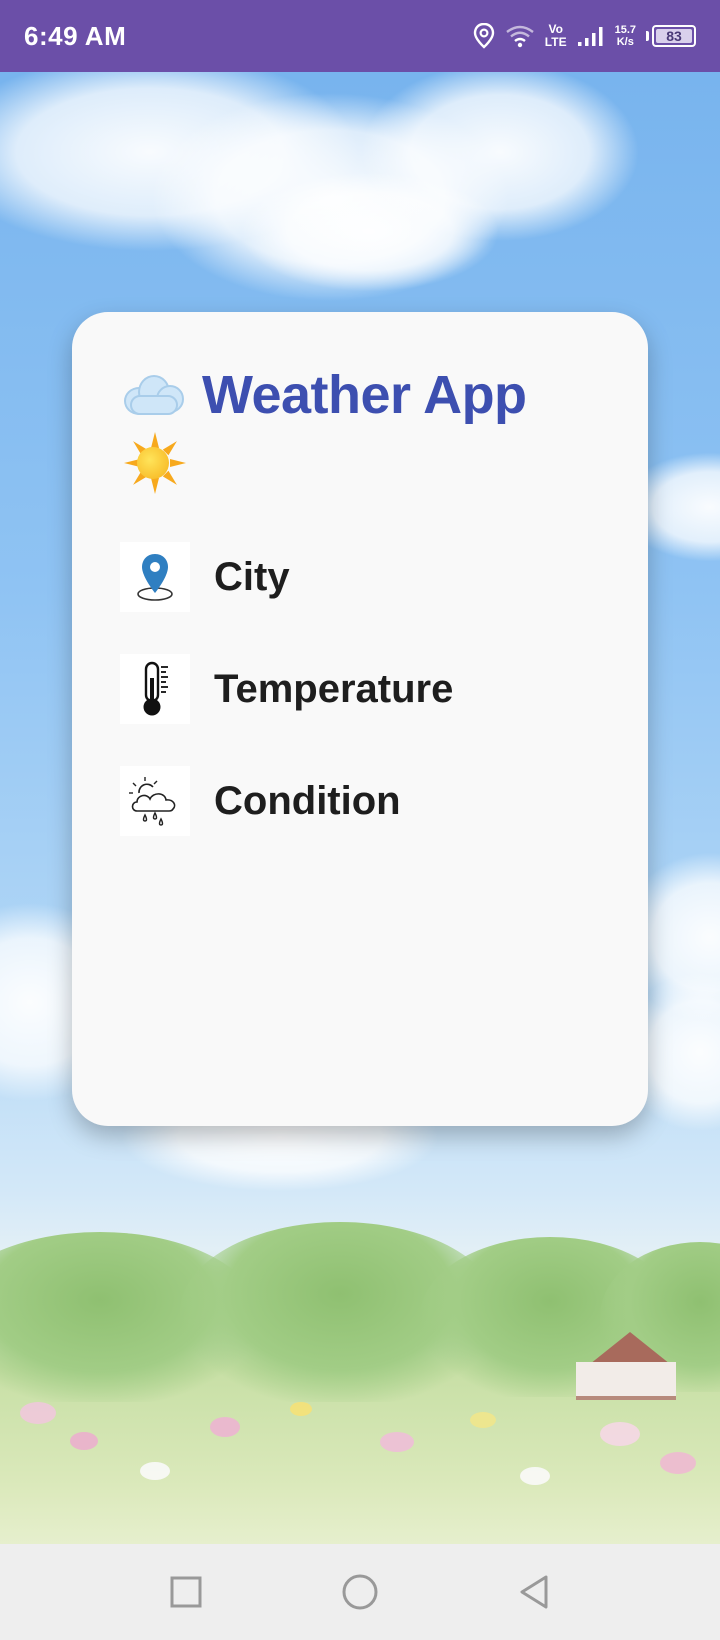 The width and height of the screenshot is (720, 1640). I want to click on navigation-bar, so click(360, 1592).